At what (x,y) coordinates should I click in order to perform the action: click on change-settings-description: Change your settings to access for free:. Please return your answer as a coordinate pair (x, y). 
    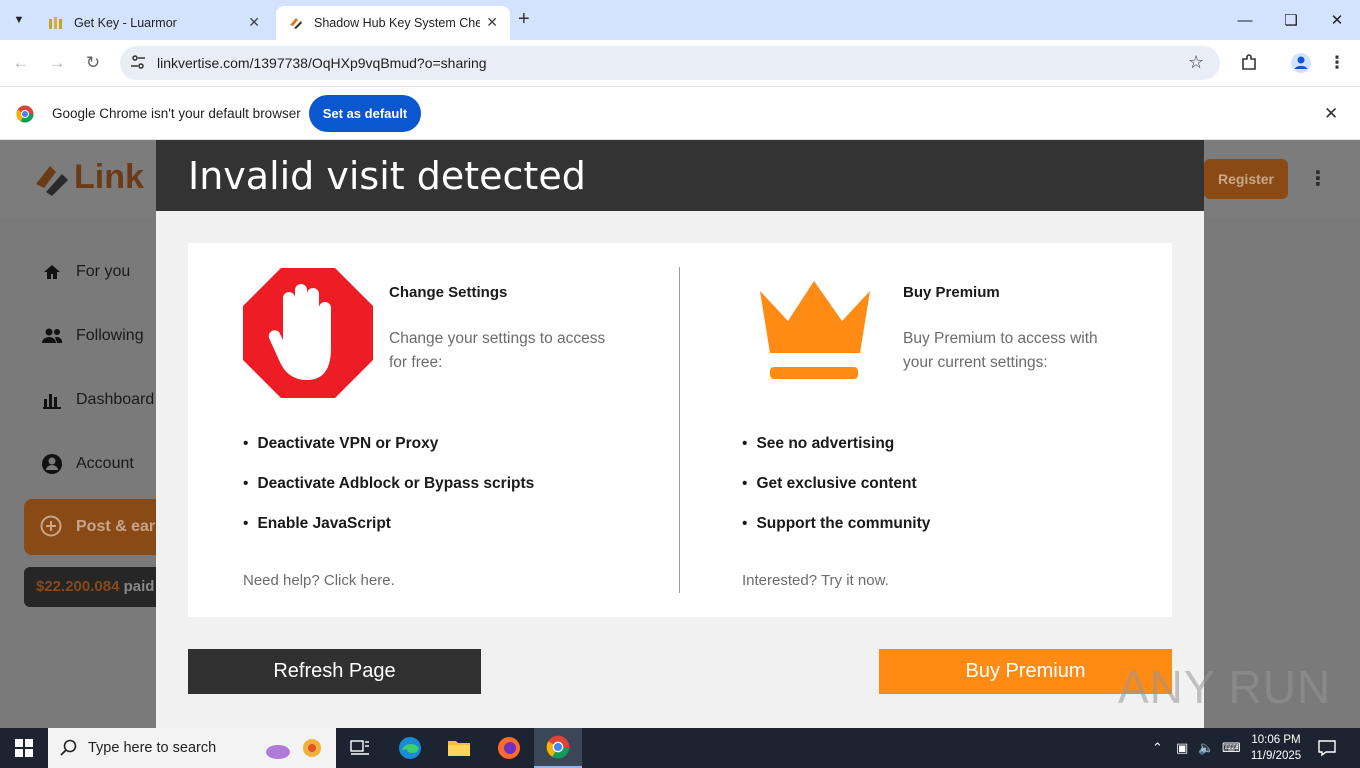
    Looking at the image, I should click on (497, 350).